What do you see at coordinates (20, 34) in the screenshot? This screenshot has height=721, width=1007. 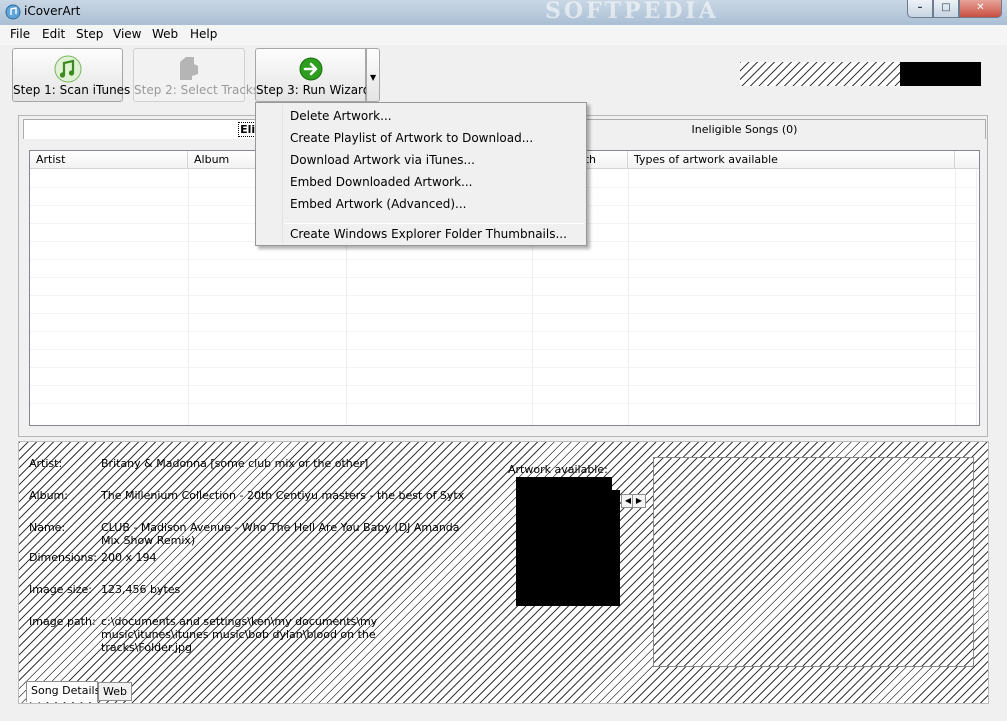 I see `menu-file: File` at bounding box center [20, 34].